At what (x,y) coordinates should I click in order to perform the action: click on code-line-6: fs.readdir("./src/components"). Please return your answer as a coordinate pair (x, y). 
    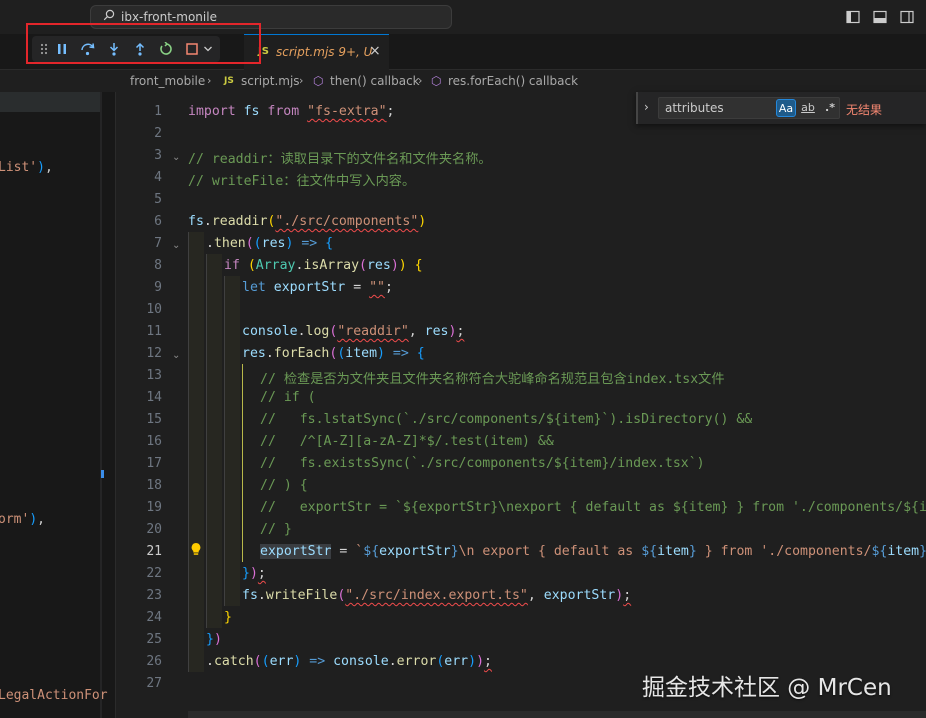
    Looking at the image, I should click on (307, 221).